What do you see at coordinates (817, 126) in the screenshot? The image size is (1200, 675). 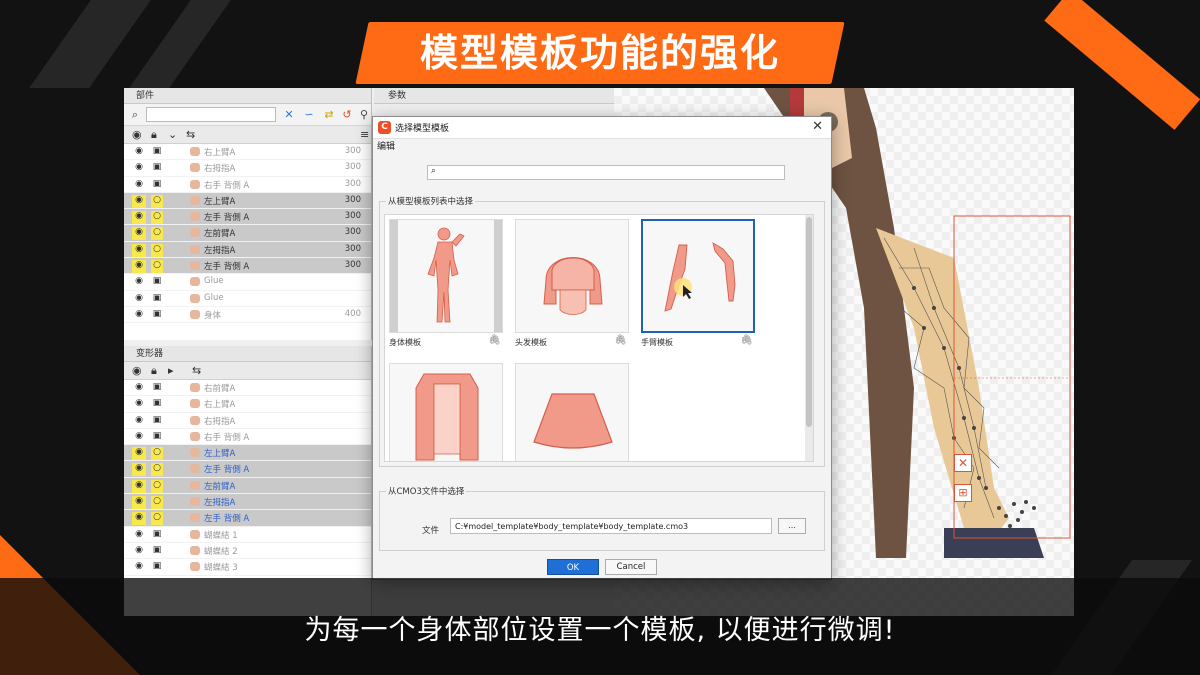 I see `close-icon: ✕` at bounding box center [817, 126].